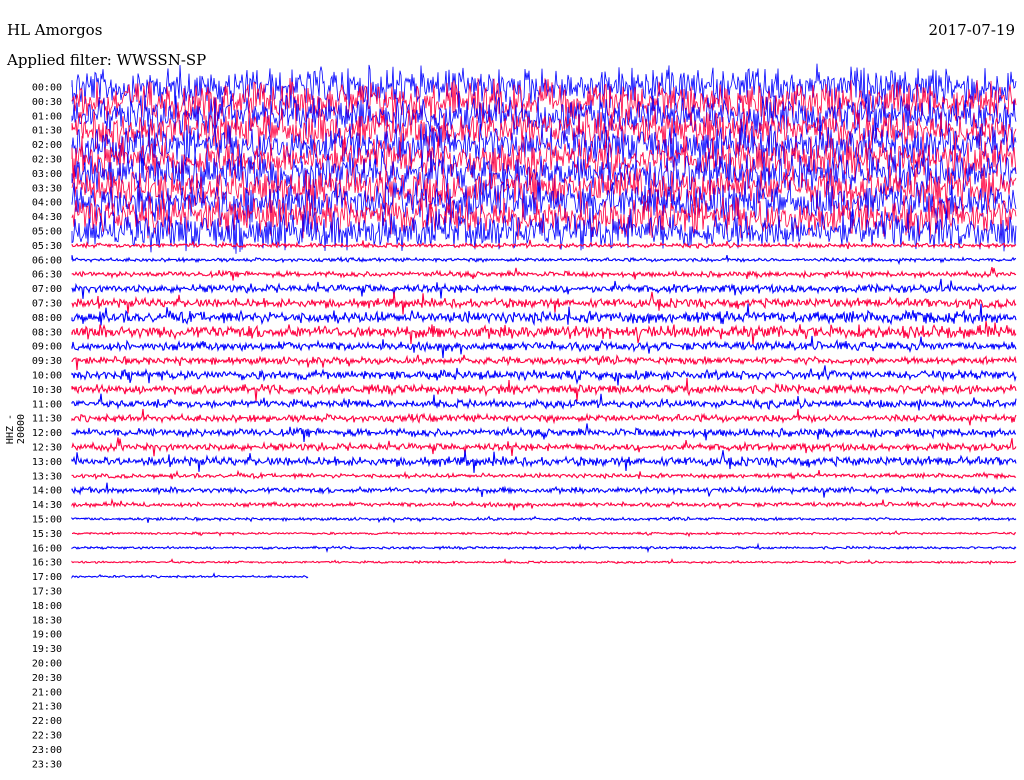 This screenshot has height=780, width=1024. I want to click on row-label: 17:30, so click(47, 592).